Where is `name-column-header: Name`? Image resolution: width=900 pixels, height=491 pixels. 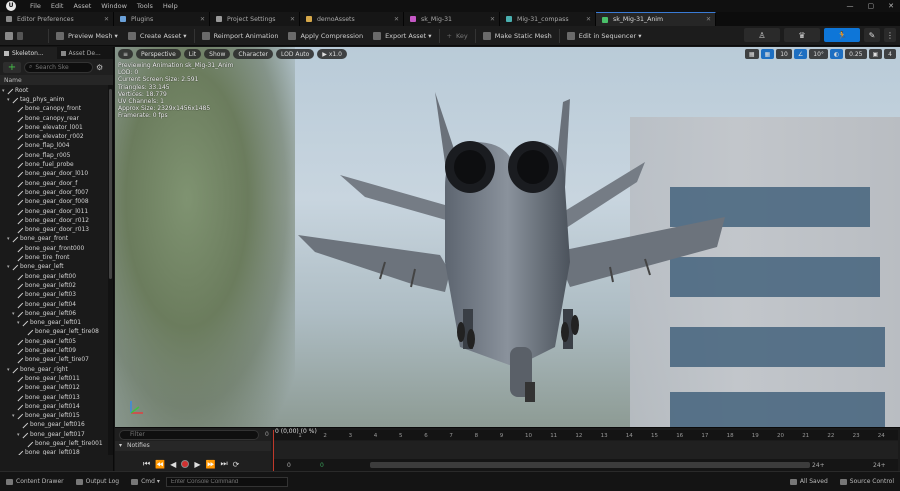 name-column-header: Name is located at coordinates (56, 80).